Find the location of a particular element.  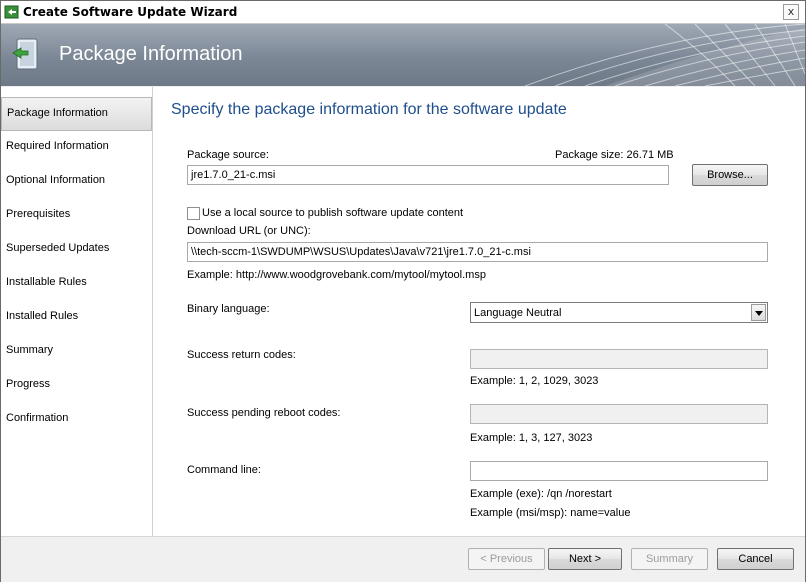

success-return-codes-example: Example: 1, 2, 1029, 3023 is located at coordinates (534, 381).